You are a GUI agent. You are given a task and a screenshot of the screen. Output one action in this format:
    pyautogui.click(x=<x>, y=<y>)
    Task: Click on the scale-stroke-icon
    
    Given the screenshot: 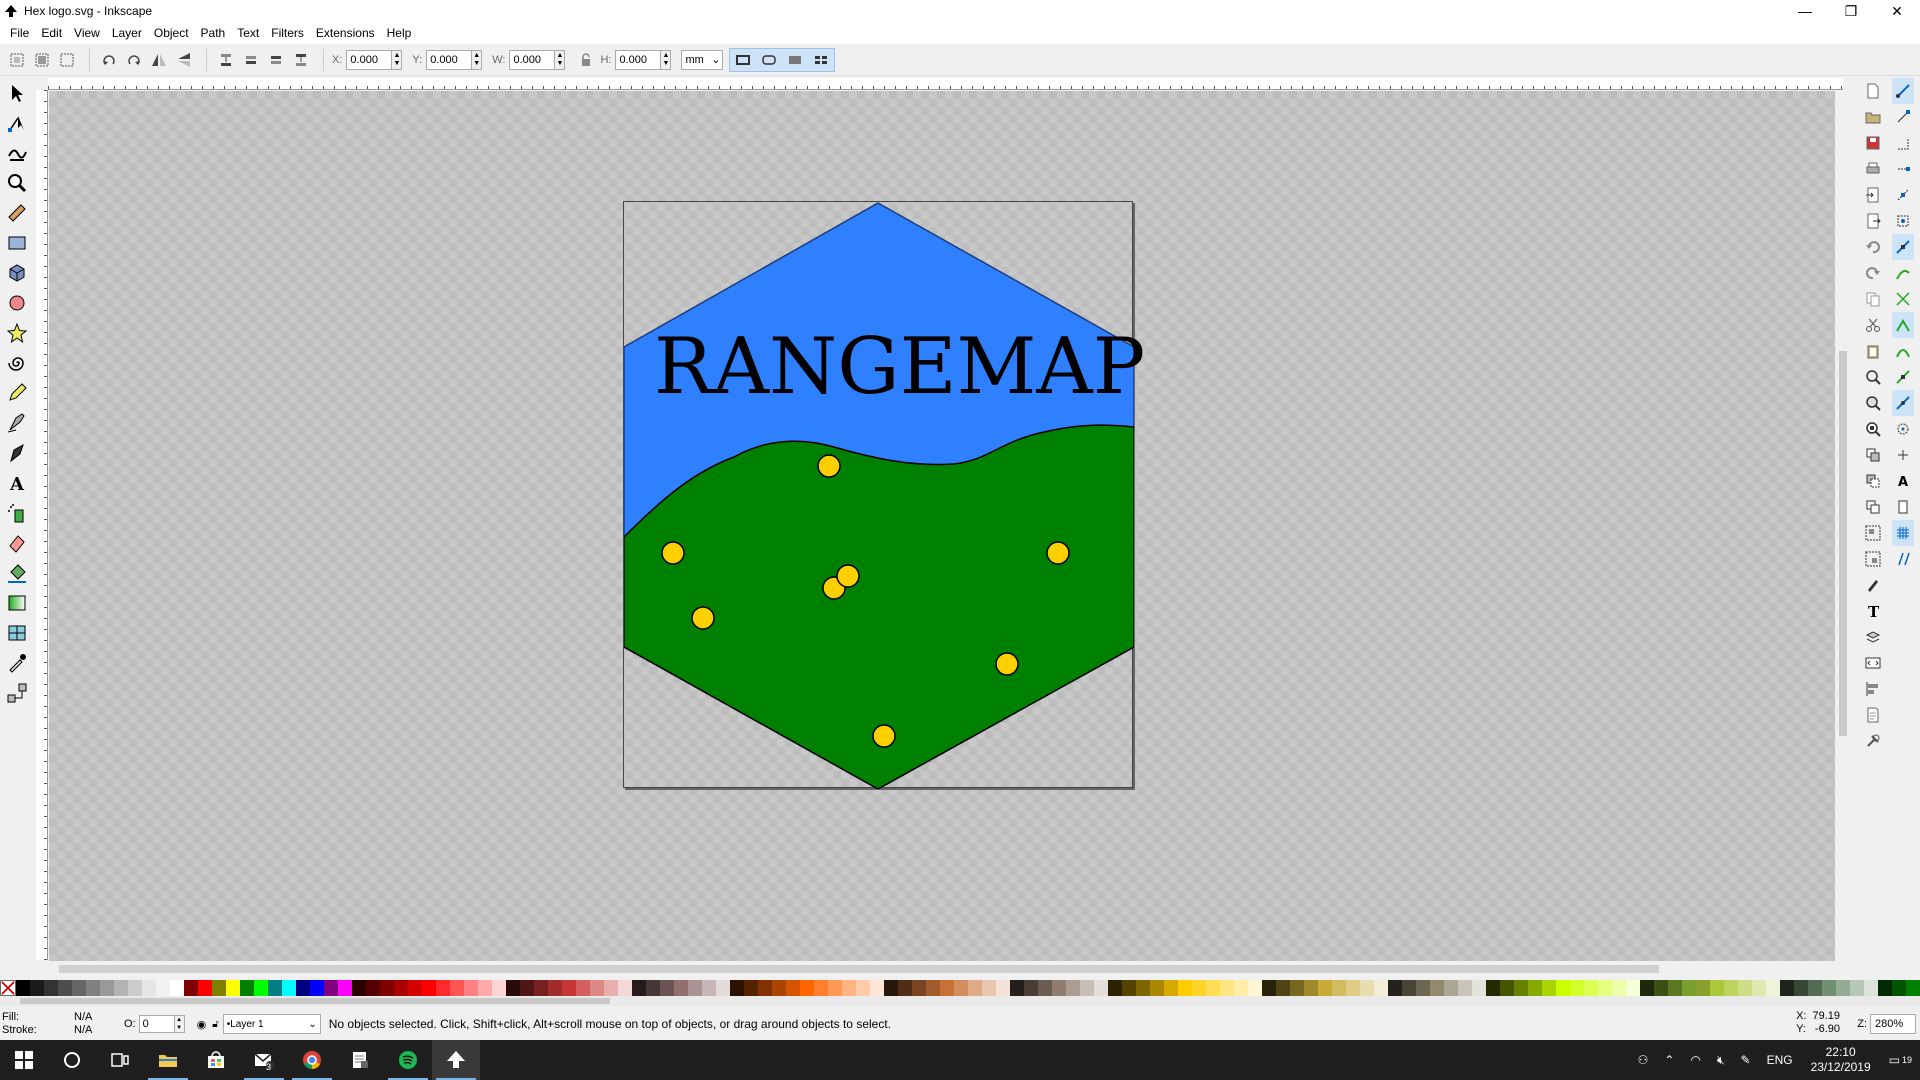 What is the action you would take?
    pyautogui.click(x=743, y=60)
    